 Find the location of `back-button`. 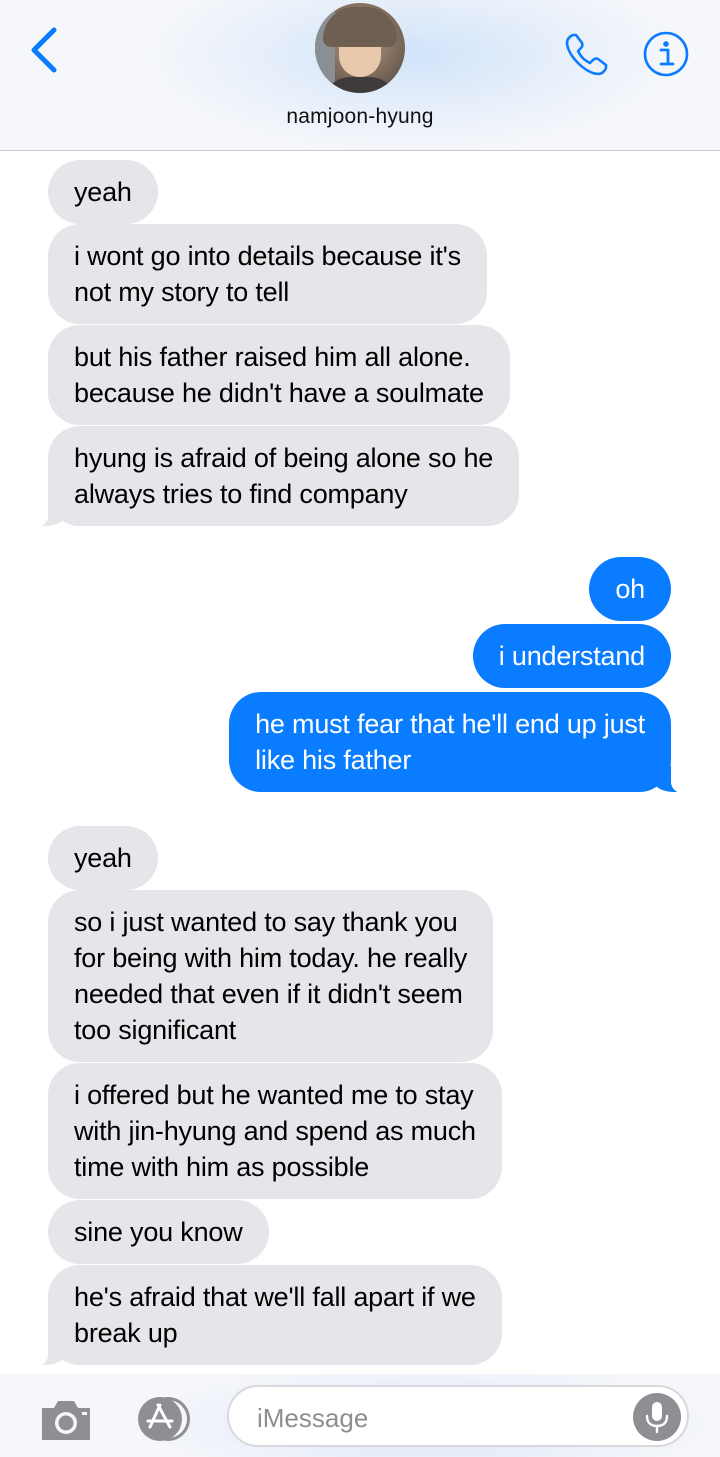

back-button is located at coordinates (44, 50).